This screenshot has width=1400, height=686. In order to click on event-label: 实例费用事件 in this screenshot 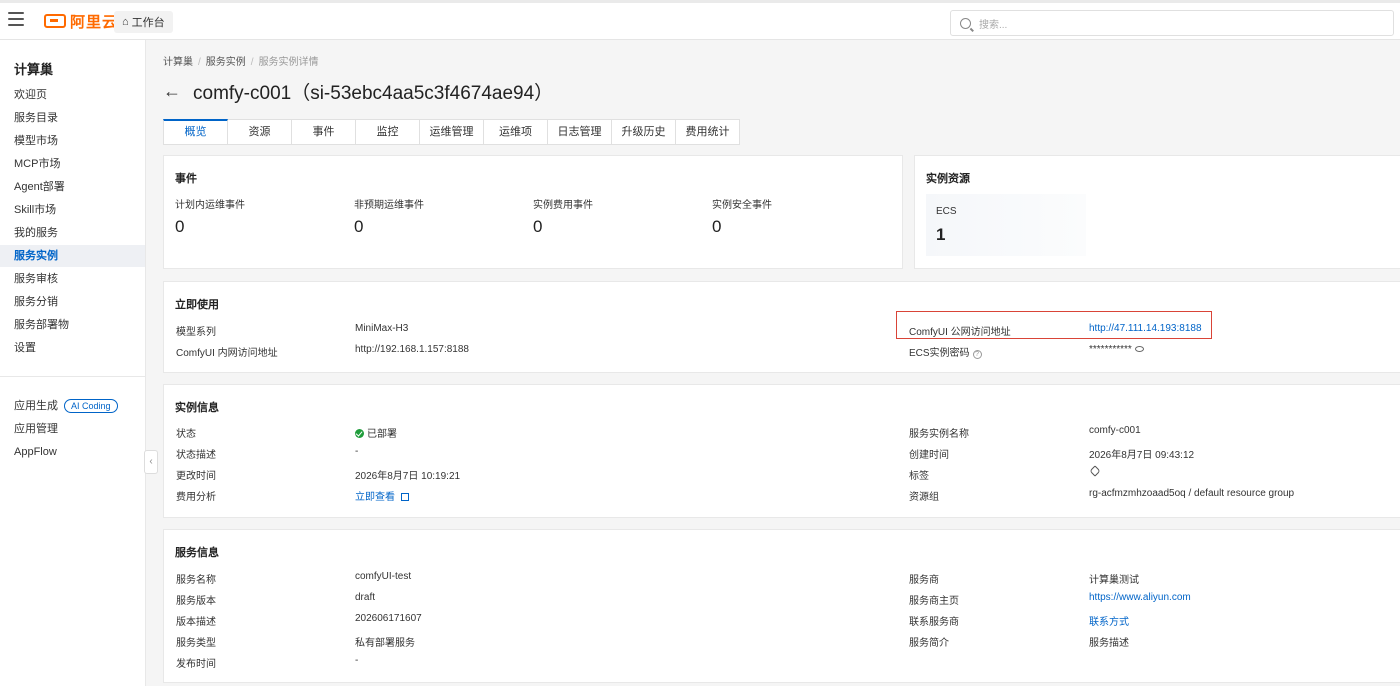, I will do `click(563, 205)`.